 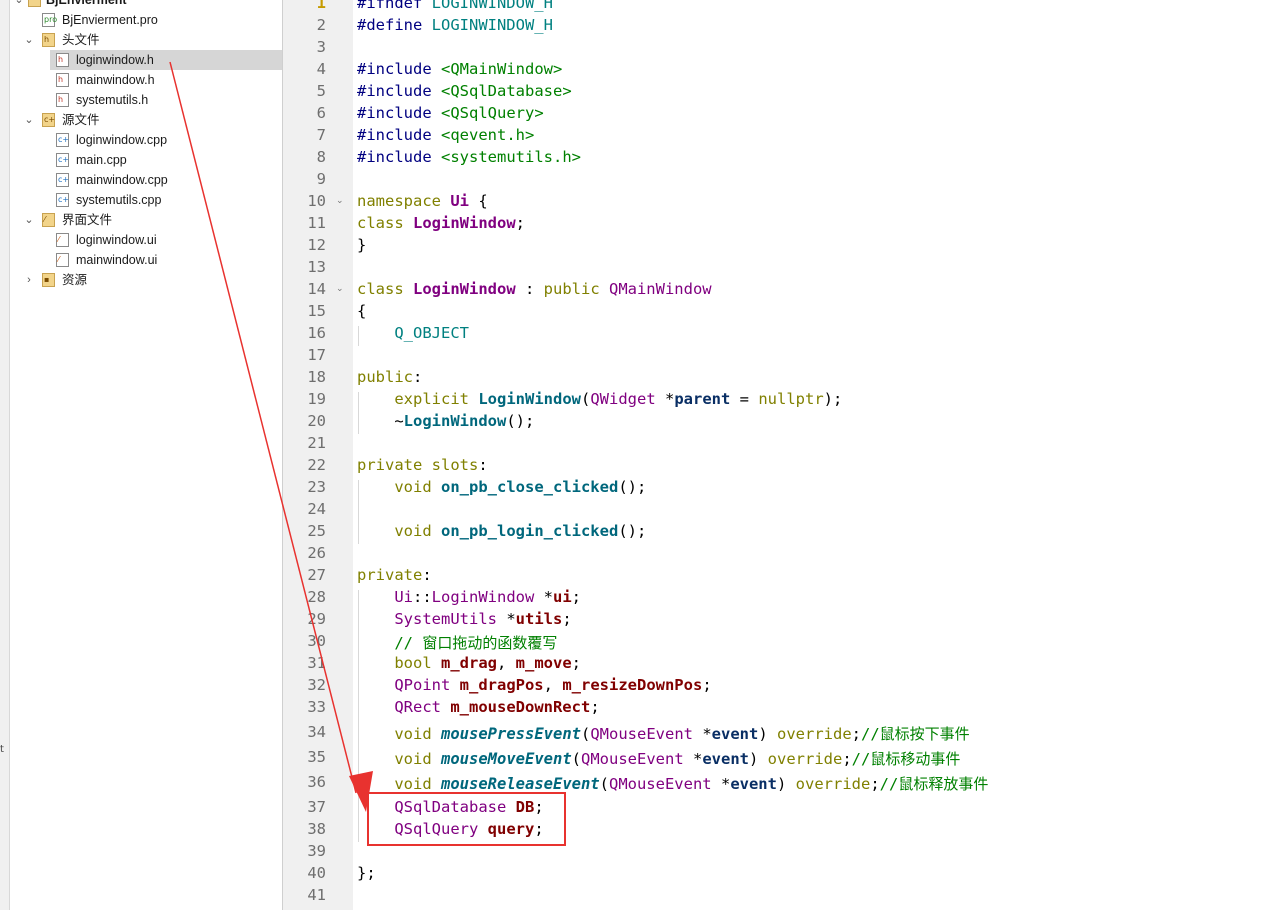 What do you see at coordinates (316, 619) in the screenshot?
I see `line-number: 29` at bounding box center [316, 619].